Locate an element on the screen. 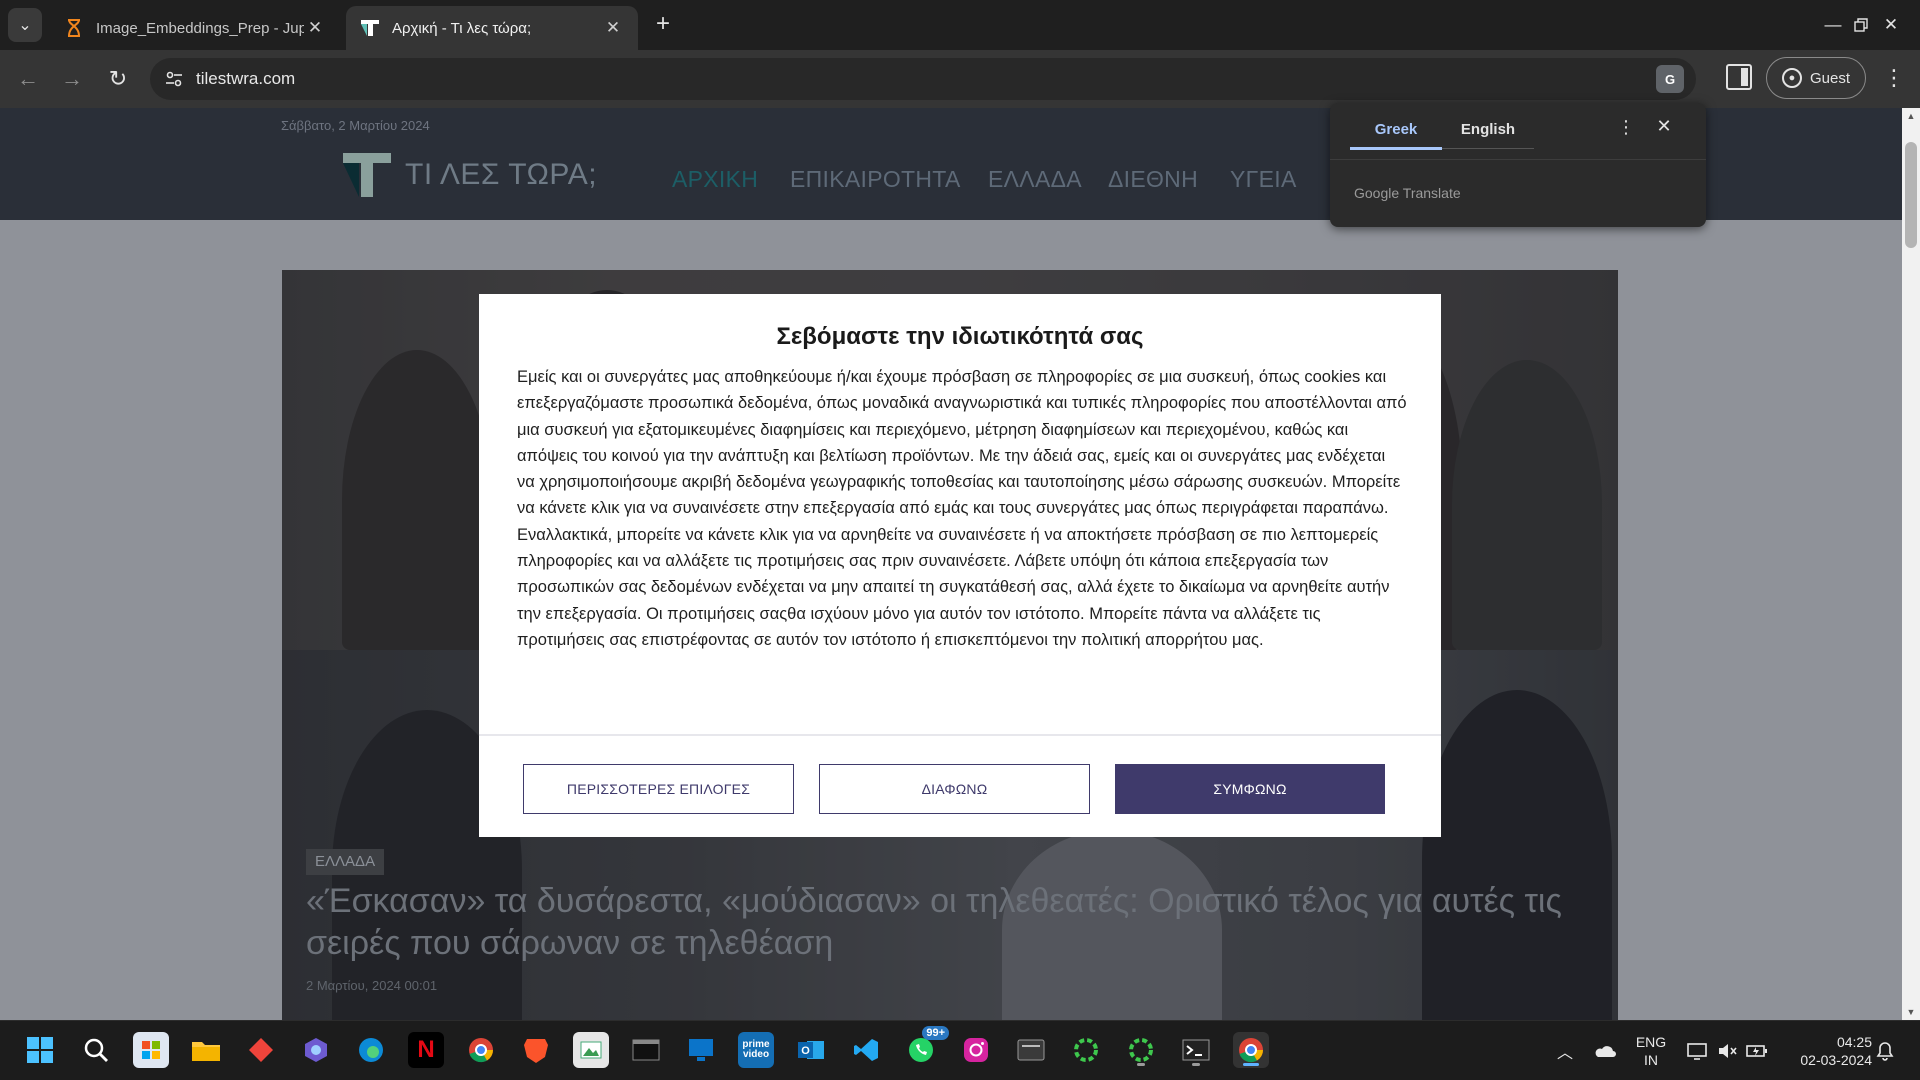 This screenshot has height=1080, width=1920. chrome-icon is located at coordinates (481, 1050).